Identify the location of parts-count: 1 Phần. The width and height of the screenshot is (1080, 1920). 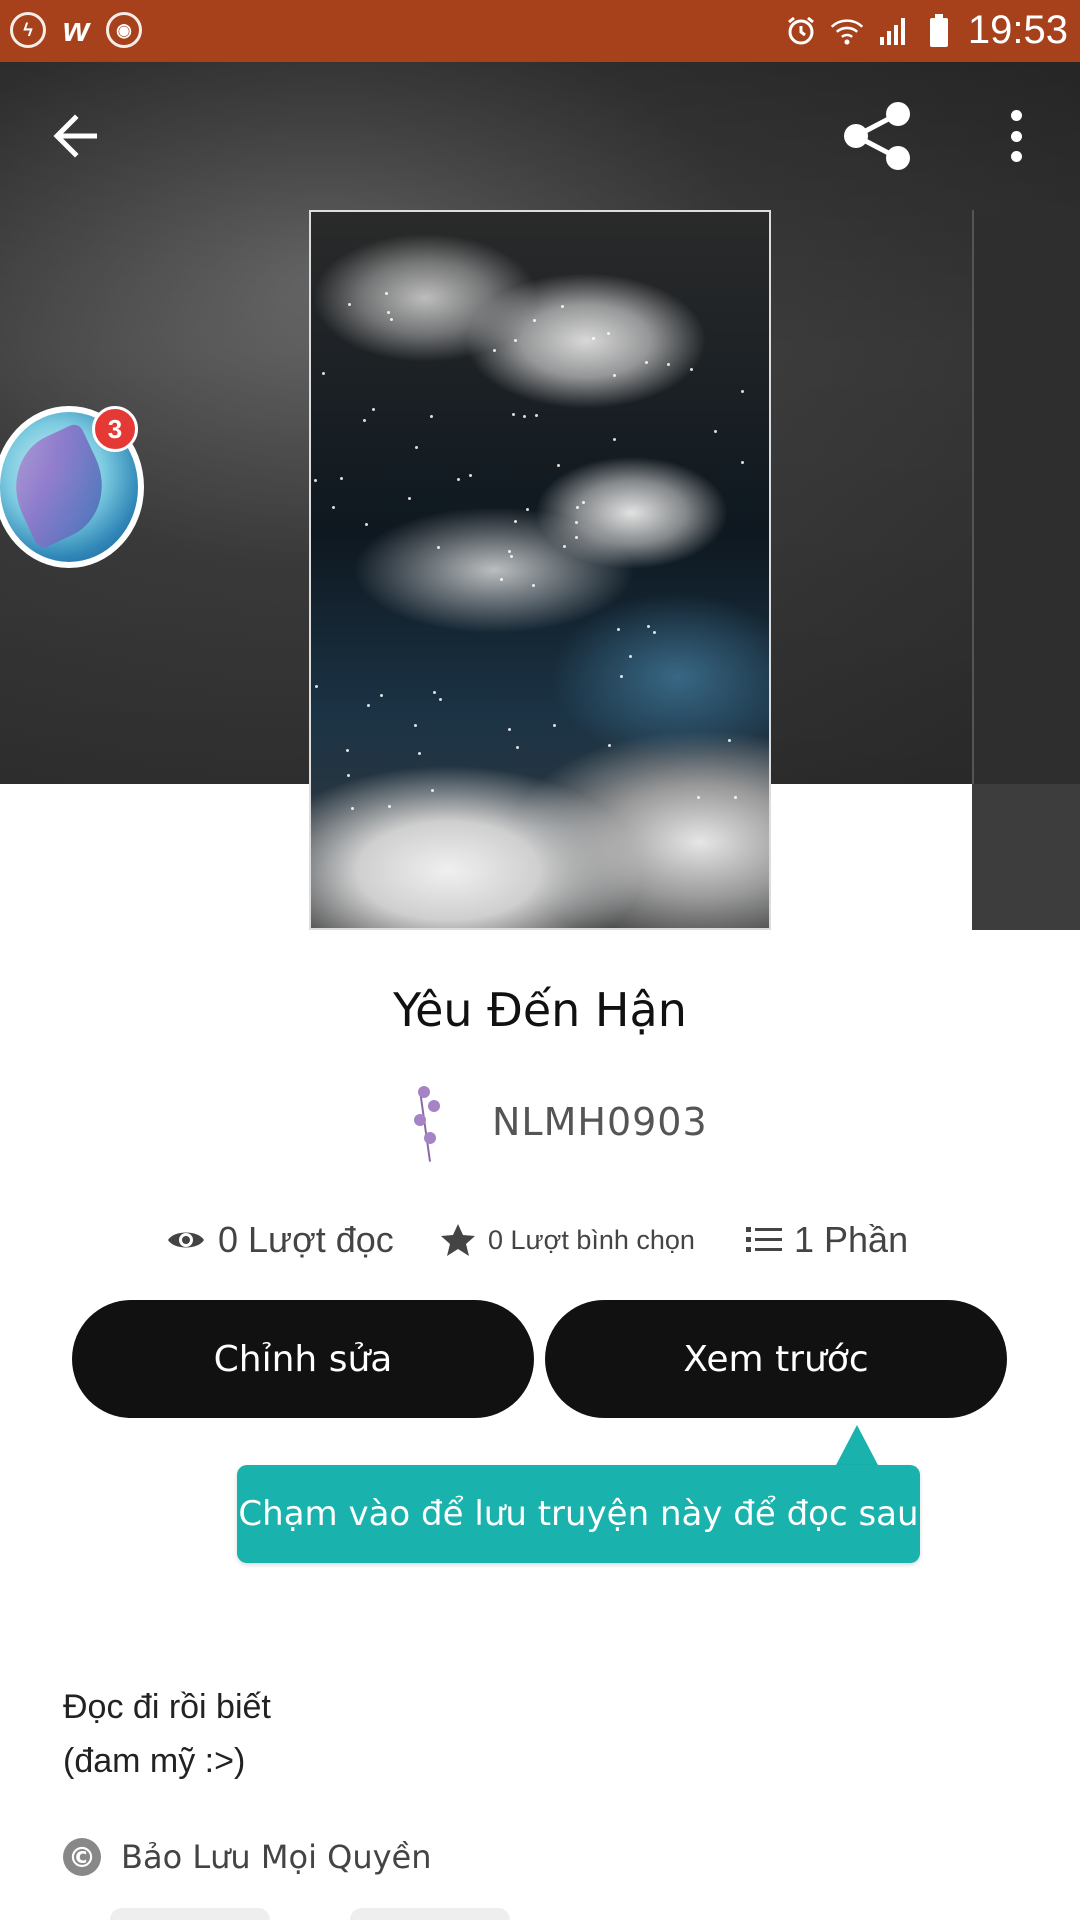
(851, 1239).